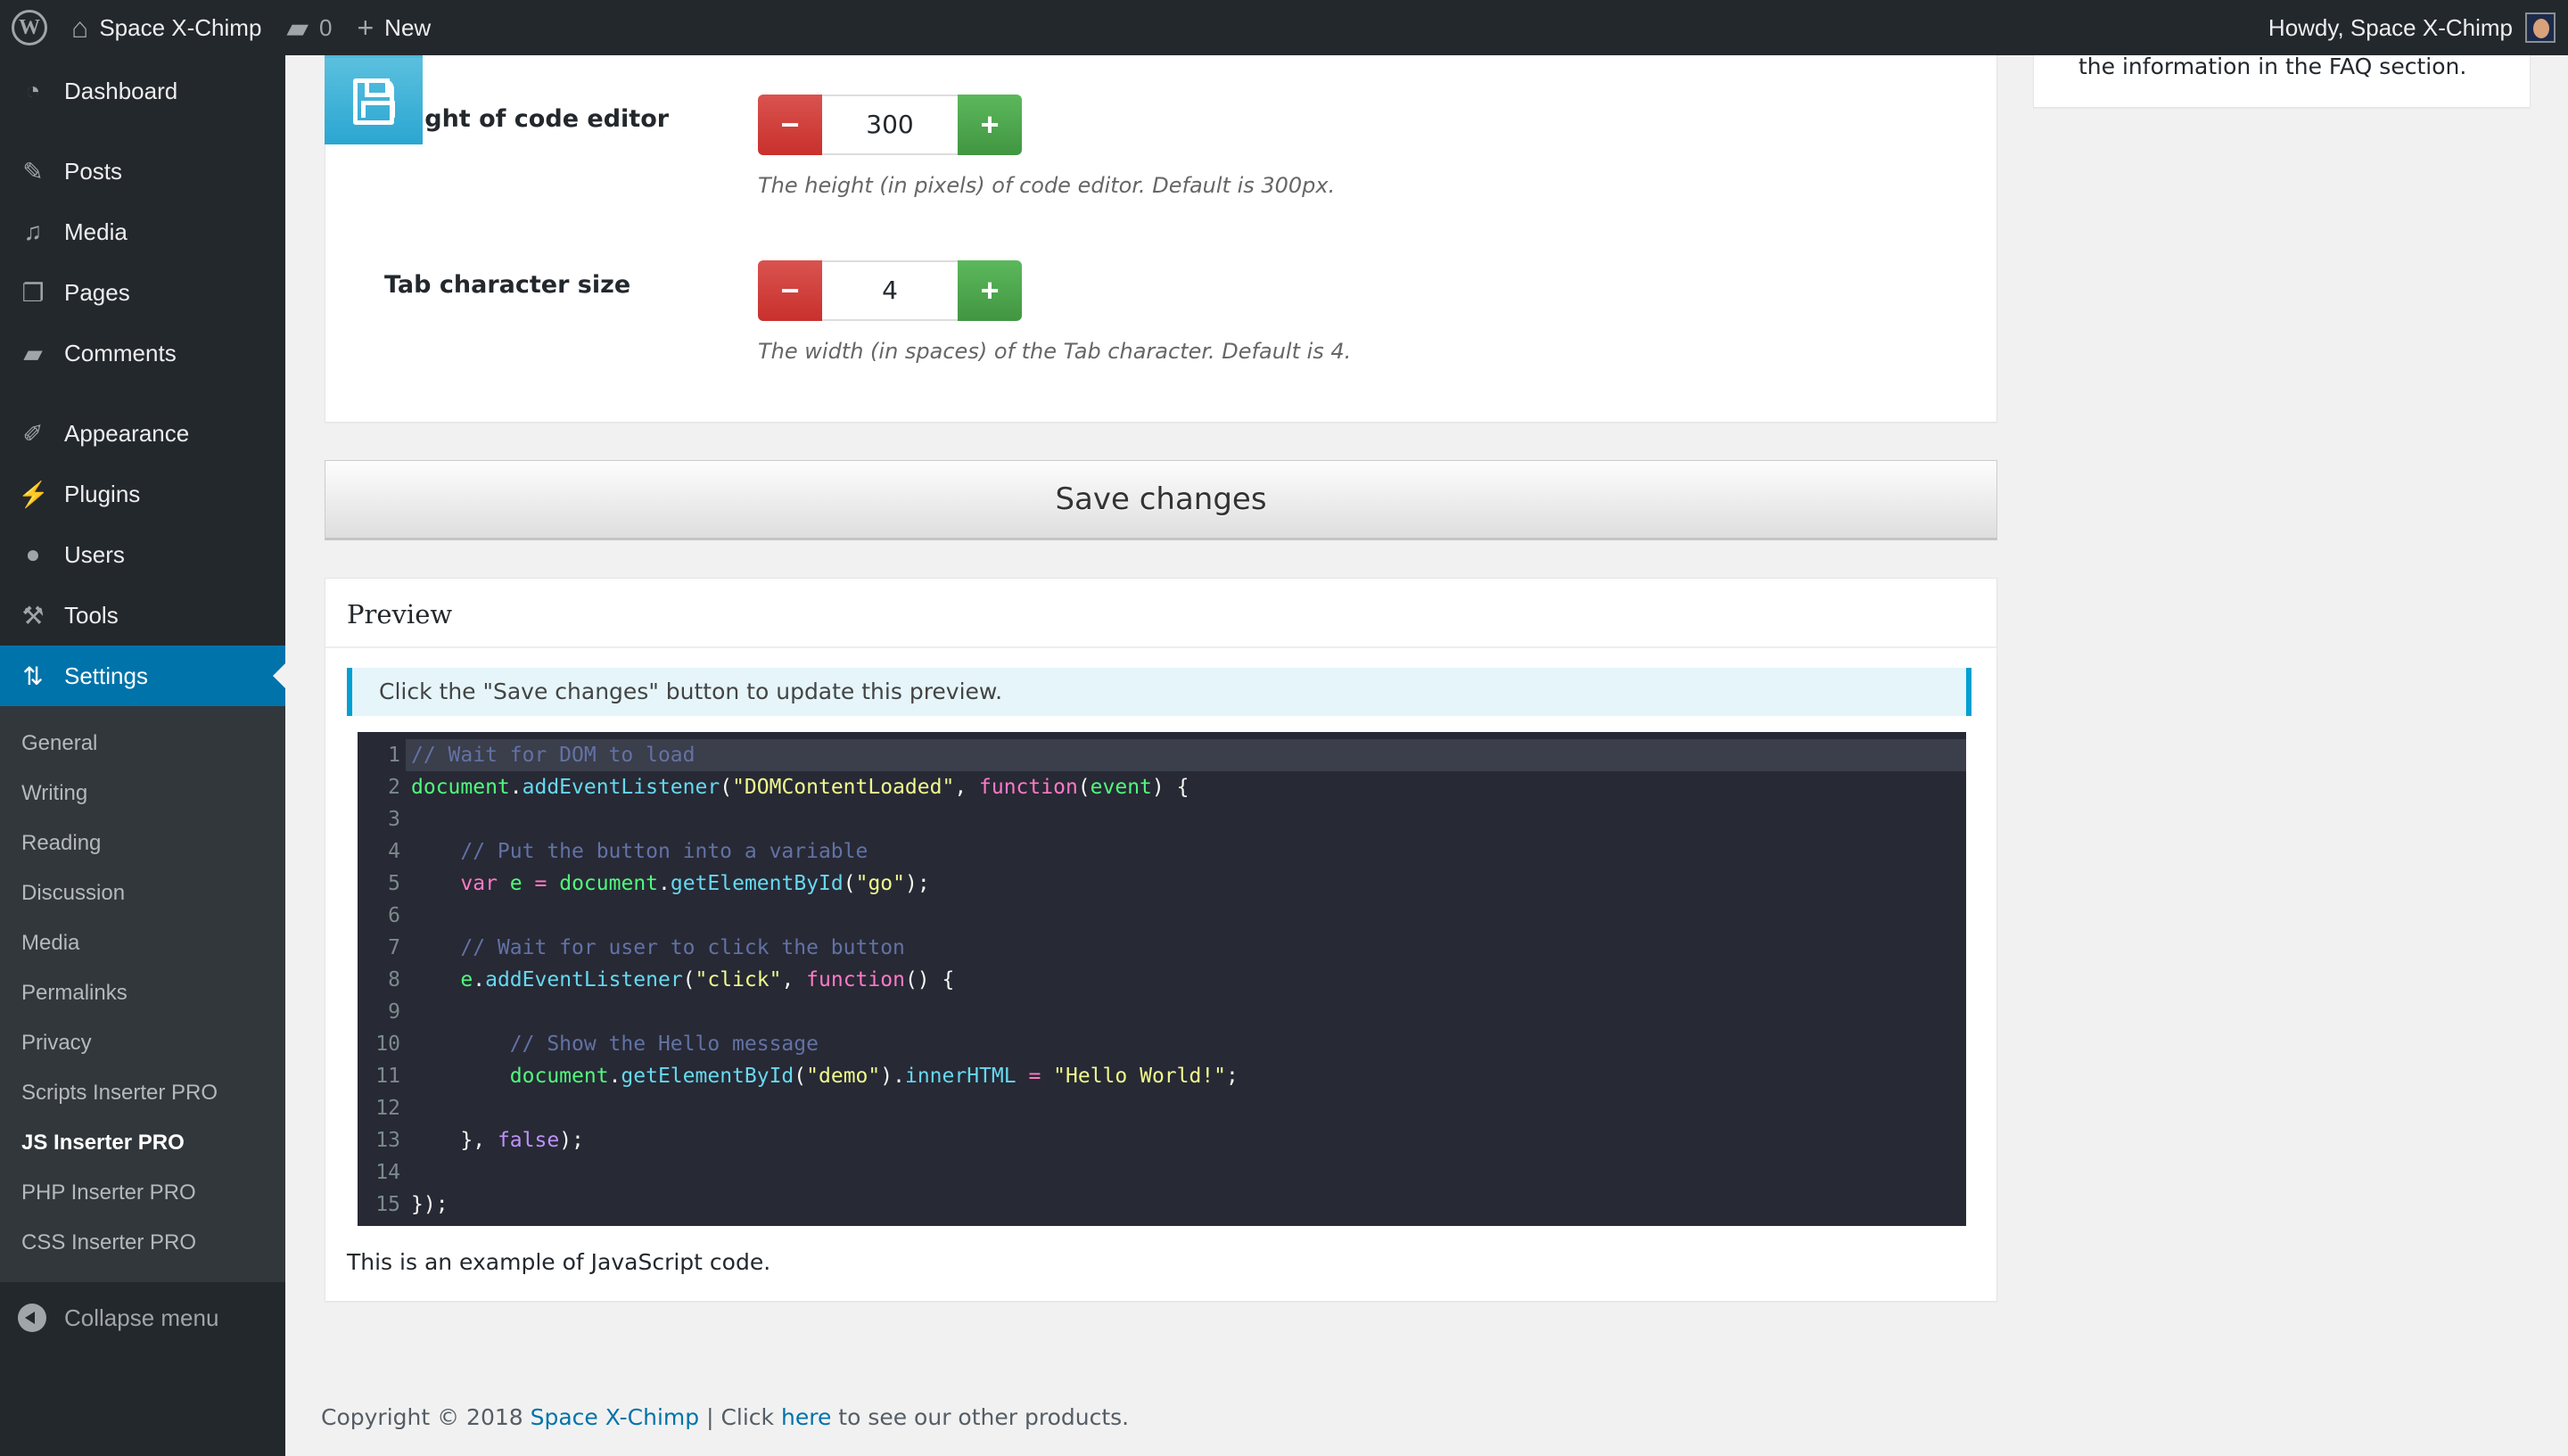  I want to click on collapse-arrow-icon, so click(32, 1318).